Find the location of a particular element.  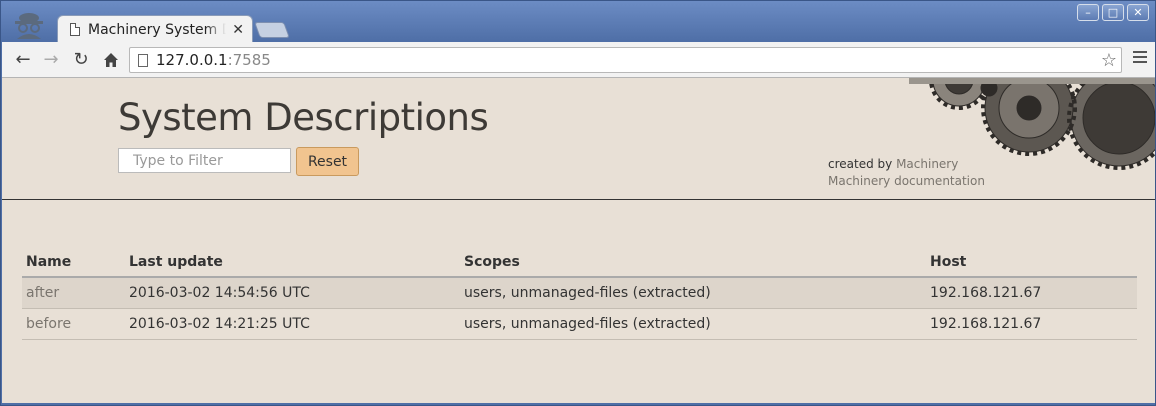

forward-icon: → is located at coordinates (51, 60).